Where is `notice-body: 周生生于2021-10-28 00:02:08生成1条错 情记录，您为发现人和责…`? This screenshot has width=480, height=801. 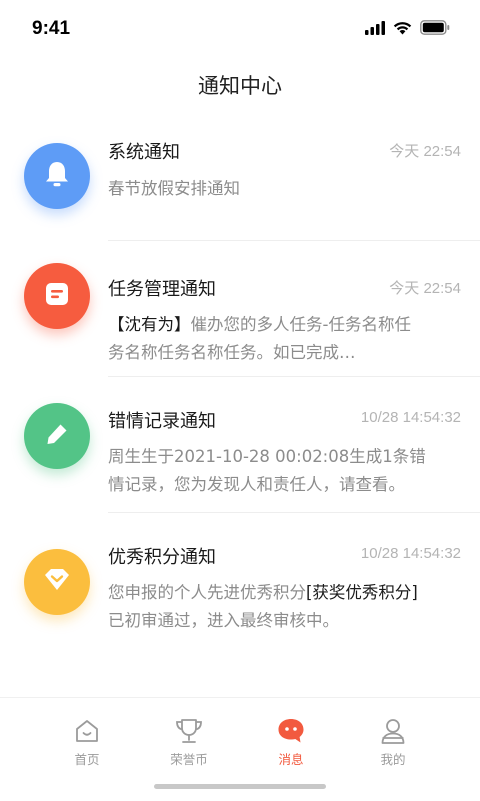
notice-body: 周生生于2021-10-28 00:02:08生成1条错 情记录，您为发现人和责… is located at coordinates (283, 471).